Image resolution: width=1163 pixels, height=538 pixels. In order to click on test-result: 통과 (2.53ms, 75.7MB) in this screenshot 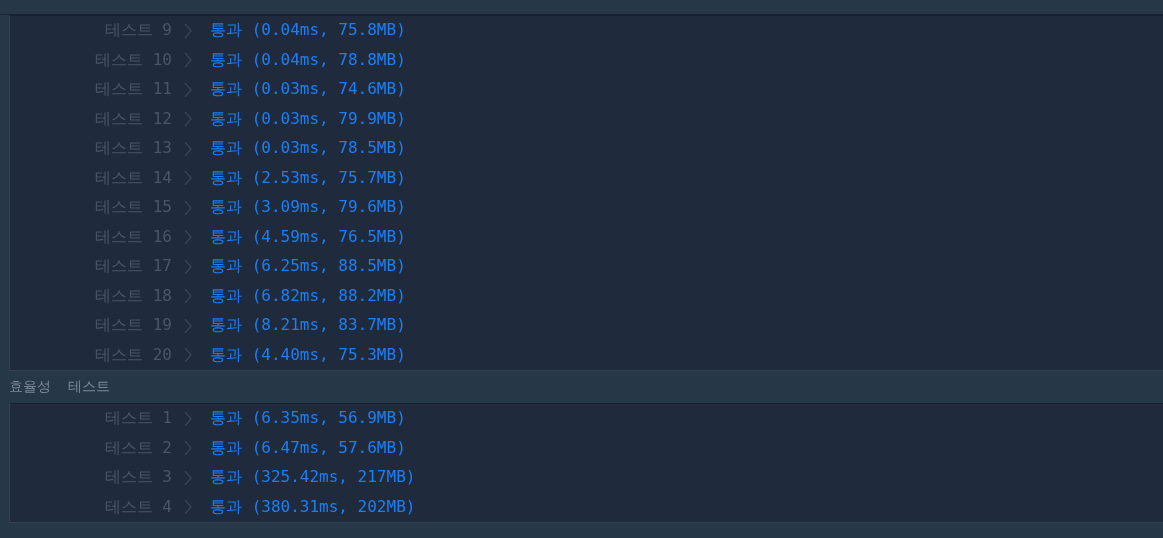, I will do `click(308, 178)`.